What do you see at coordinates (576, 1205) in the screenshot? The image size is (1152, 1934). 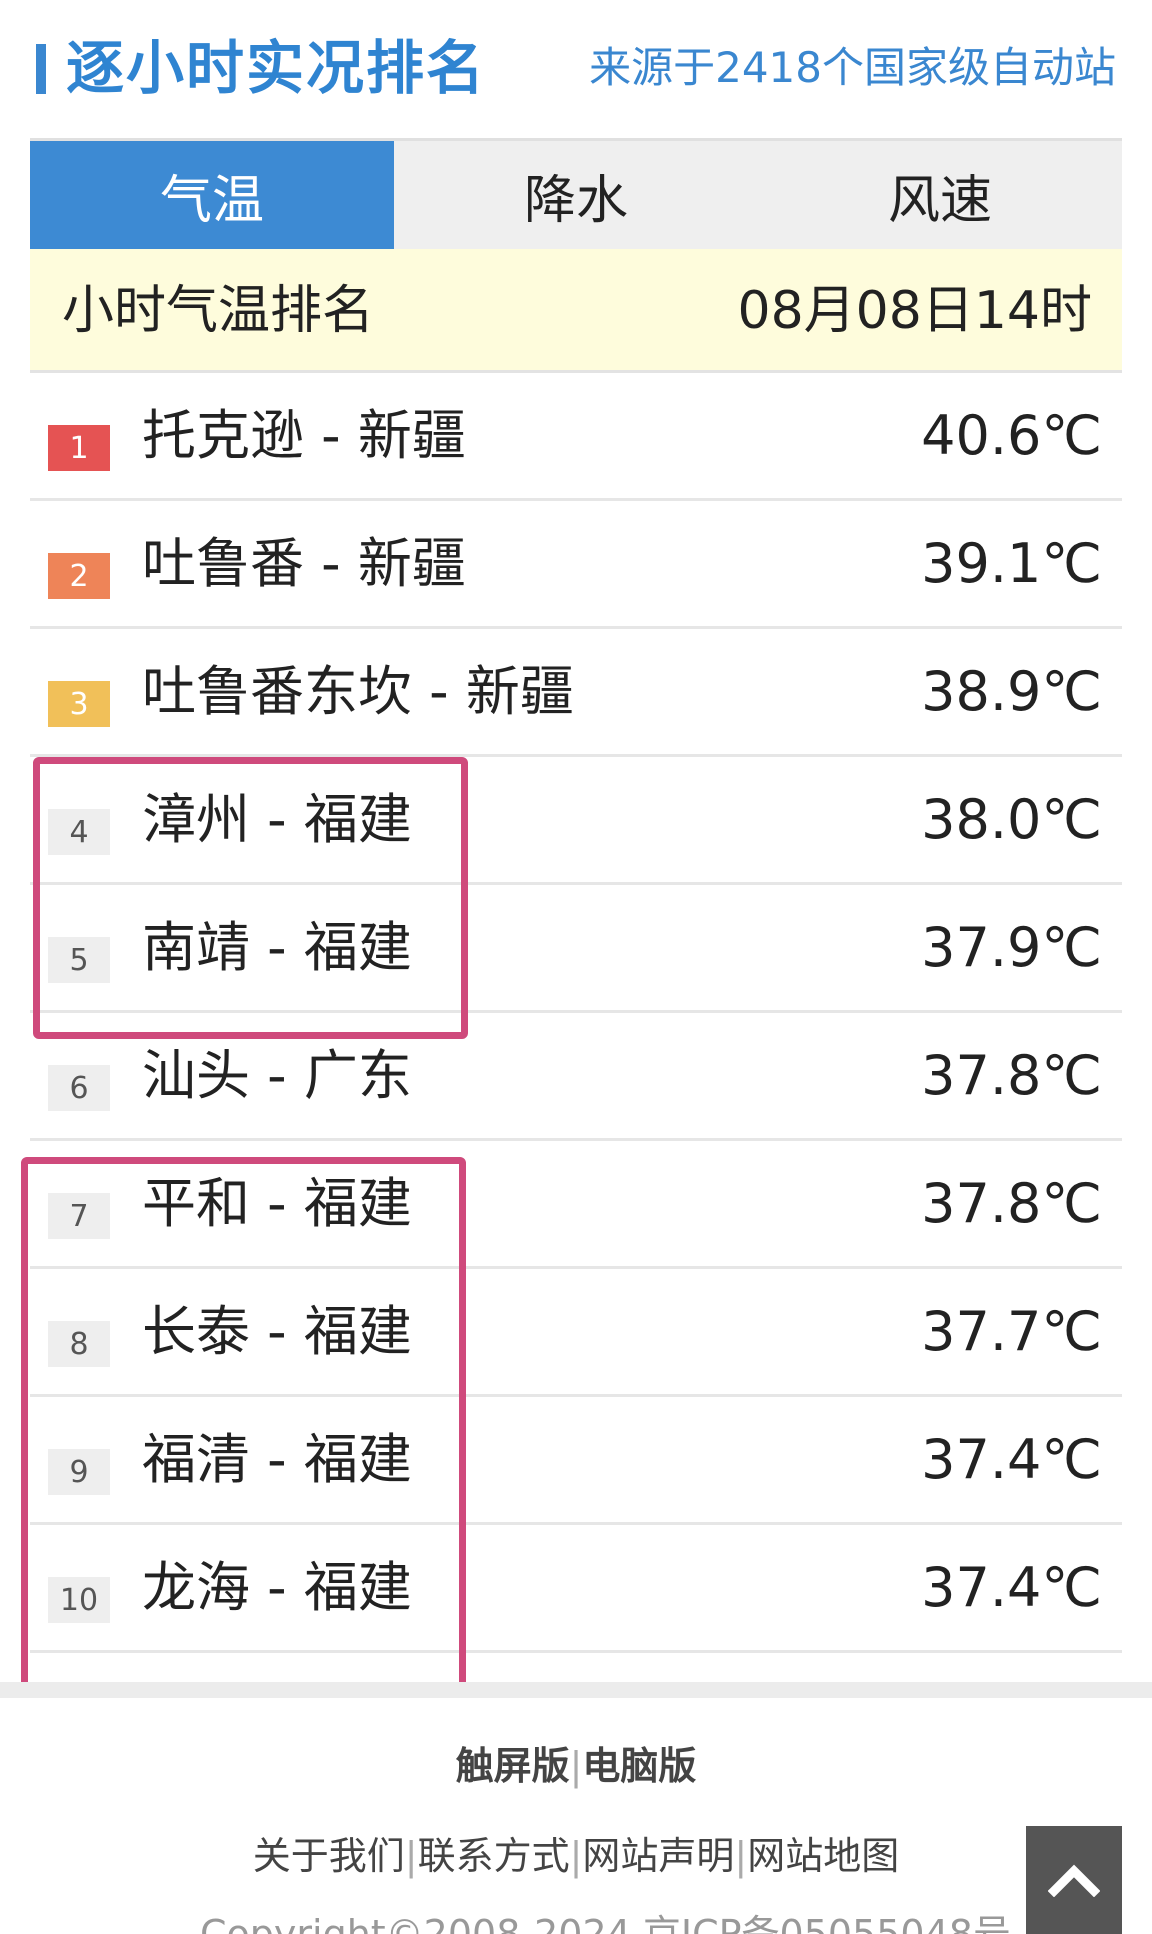 I see `ranking-row-7: 7 平和 - 福建 37.8℃` at bounding box center [576, 1205].